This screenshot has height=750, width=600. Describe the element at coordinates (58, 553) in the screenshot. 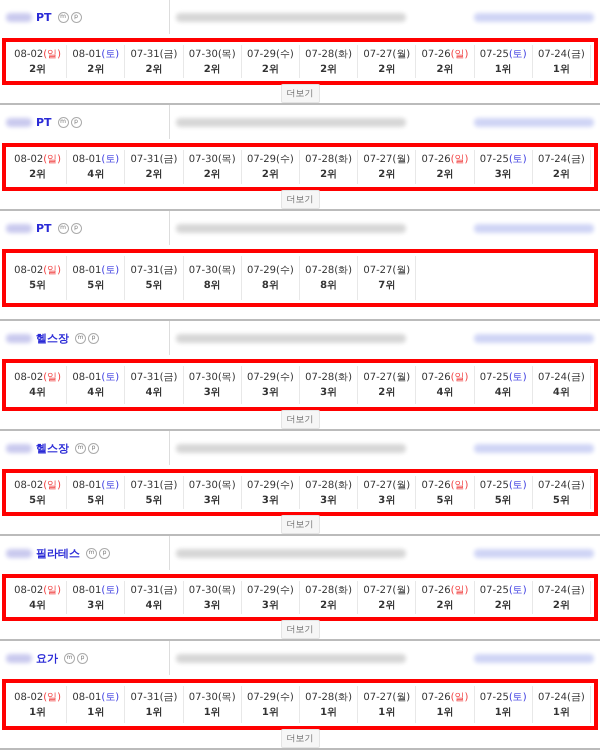

I see `keyword-link: 필라테스` at that location.